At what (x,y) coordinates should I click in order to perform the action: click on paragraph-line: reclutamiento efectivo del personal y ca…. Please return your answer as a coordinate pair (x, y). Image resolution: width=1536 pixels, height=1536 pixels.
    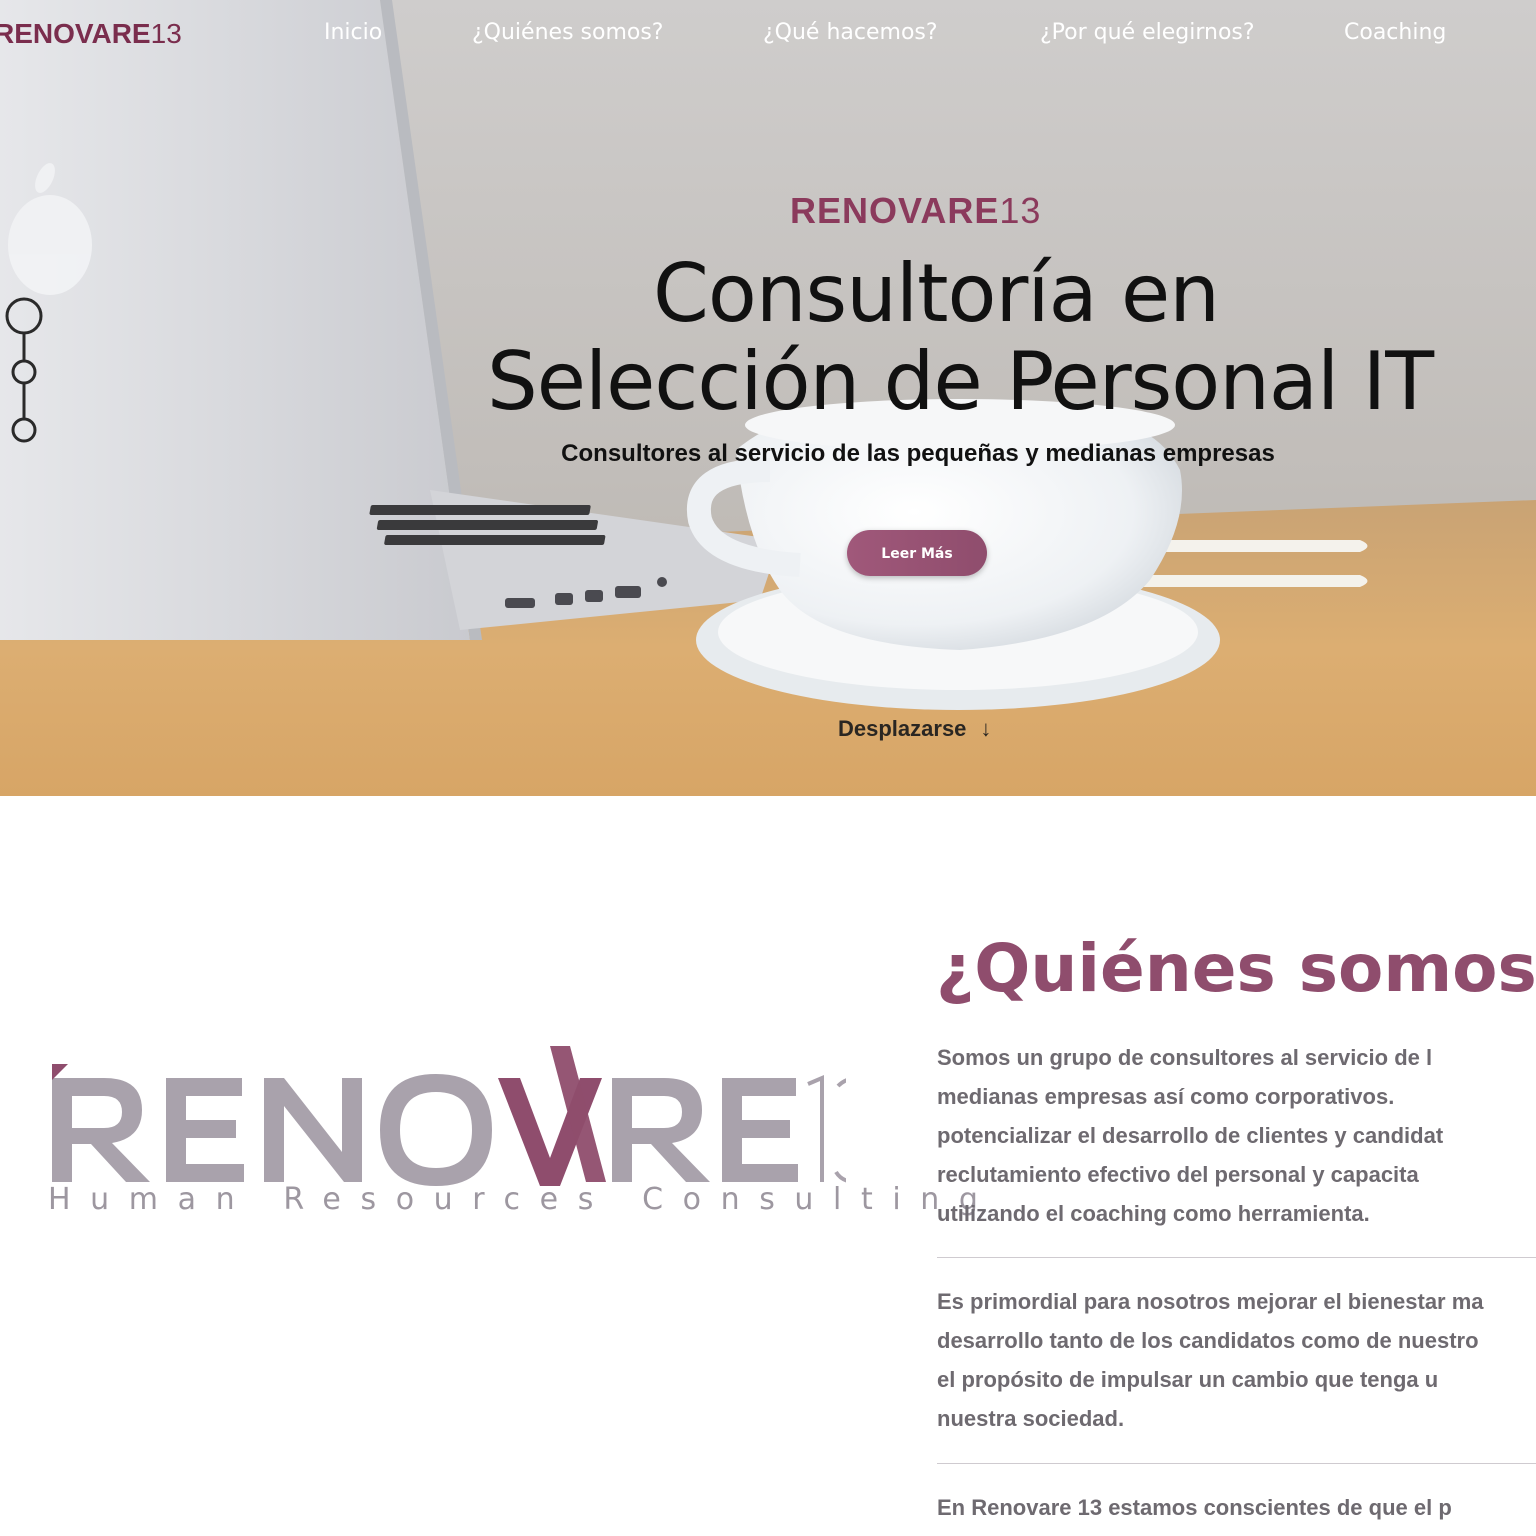
    Looking at the image, I should click on (1178, 1174).